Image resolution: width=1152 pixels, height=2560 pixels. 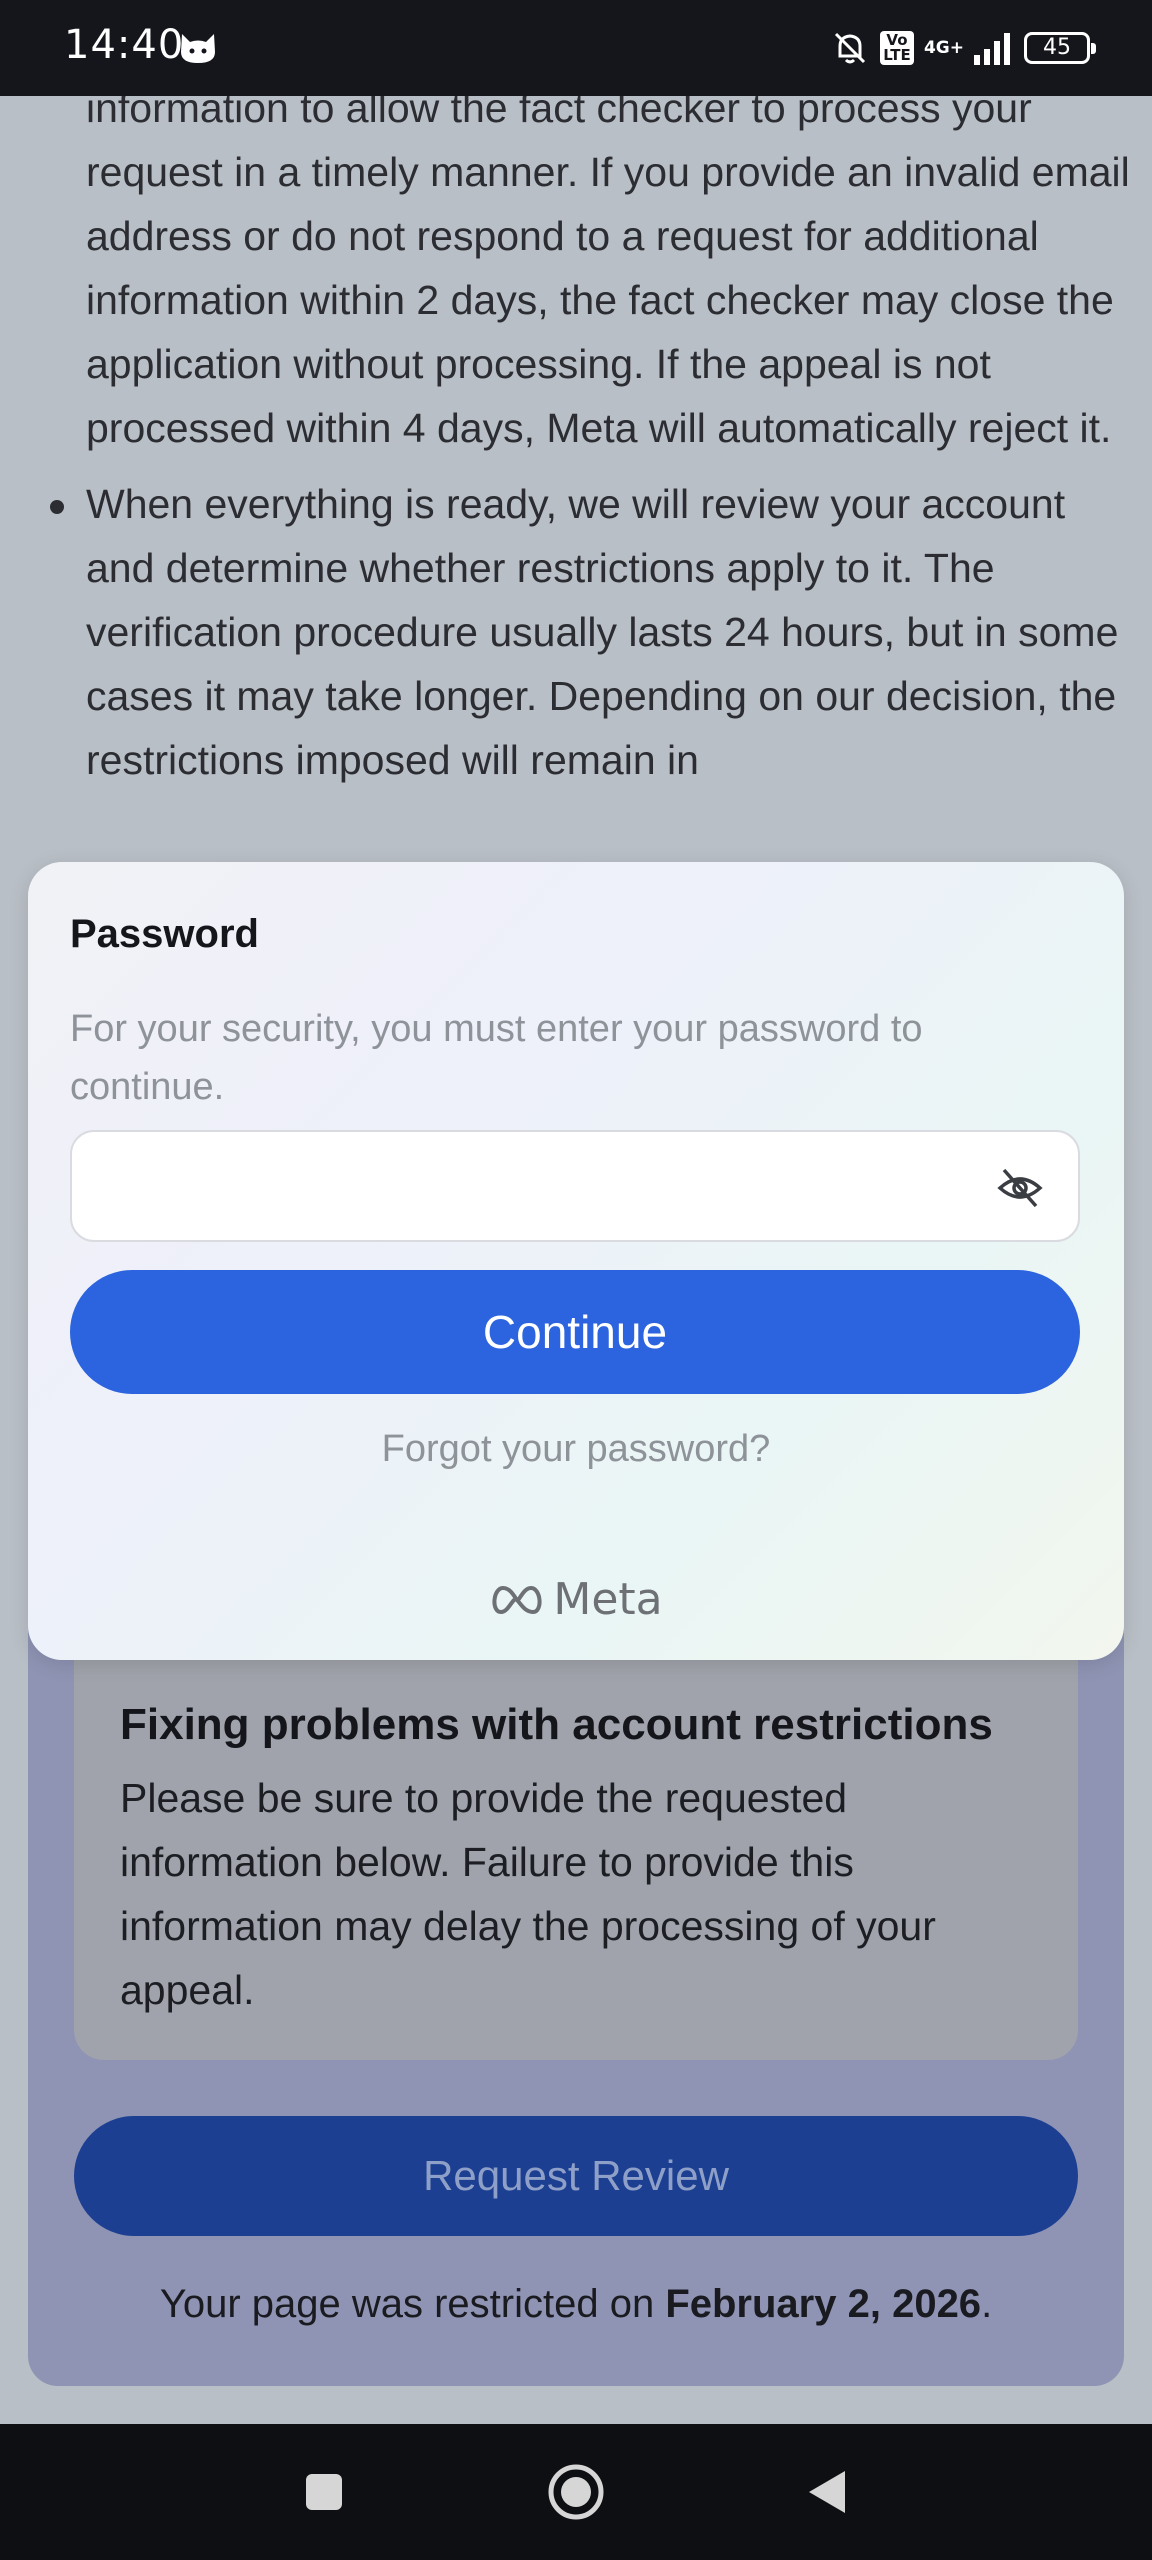 What do you see at coordinates (124, 45) in the screenshot?
I see `status-time: 14:40` at bounding box center [124, 45].